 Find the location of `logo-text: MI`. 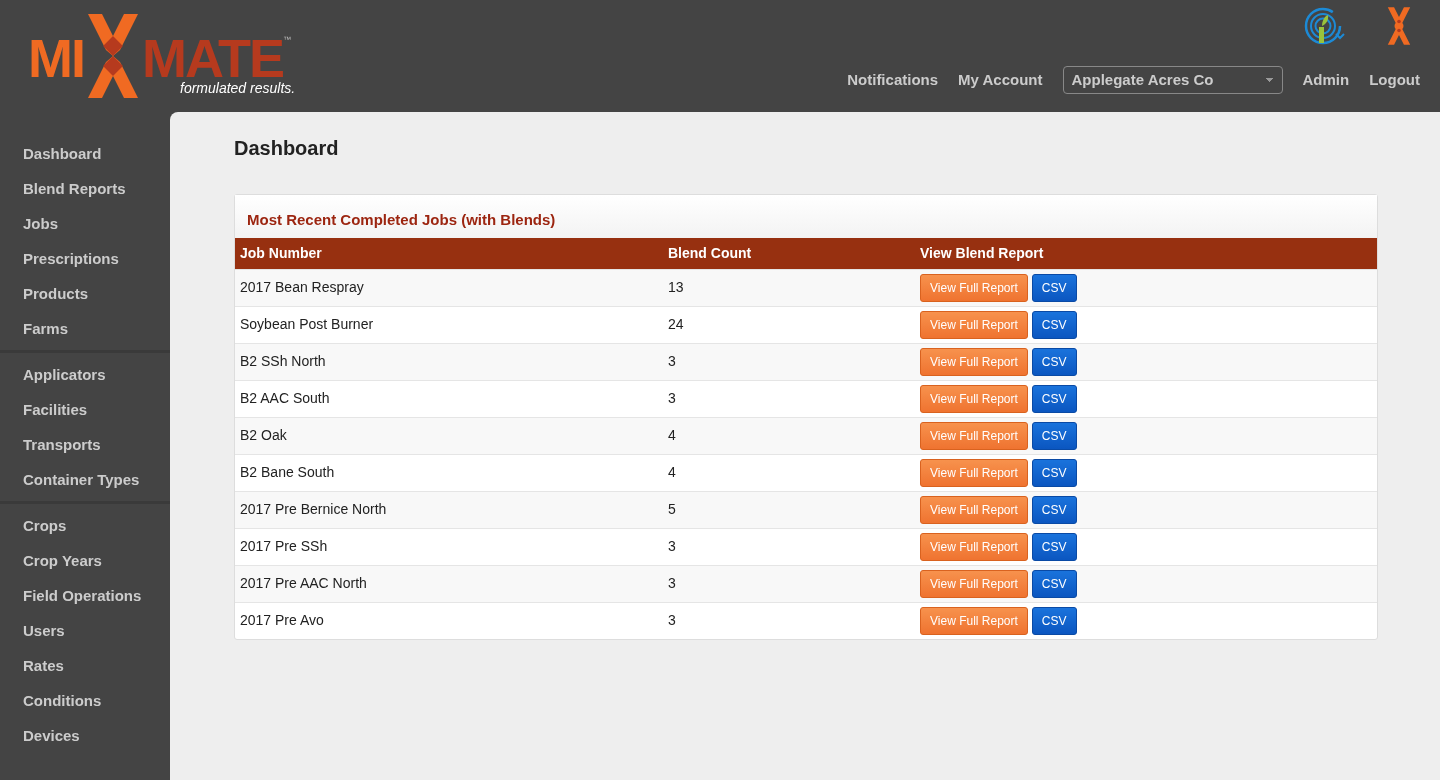

logo-text: MI is located at coordinates (56, 58).